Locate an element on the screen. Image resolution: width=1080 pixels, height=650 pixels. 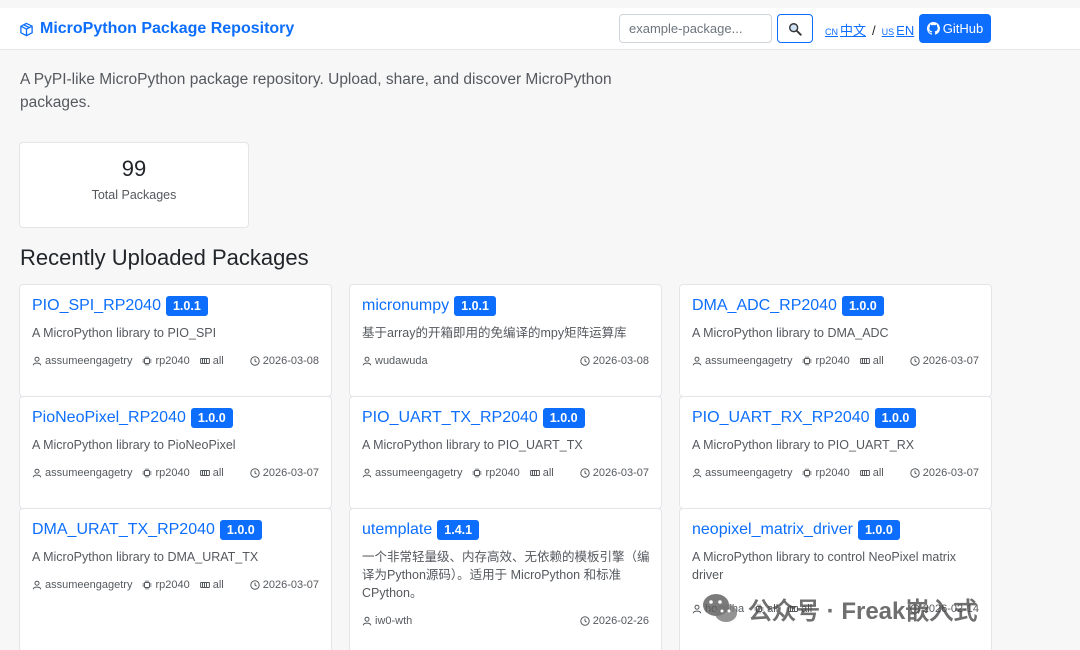
lang-en-link: US EN is located at coordinates (898, 30).